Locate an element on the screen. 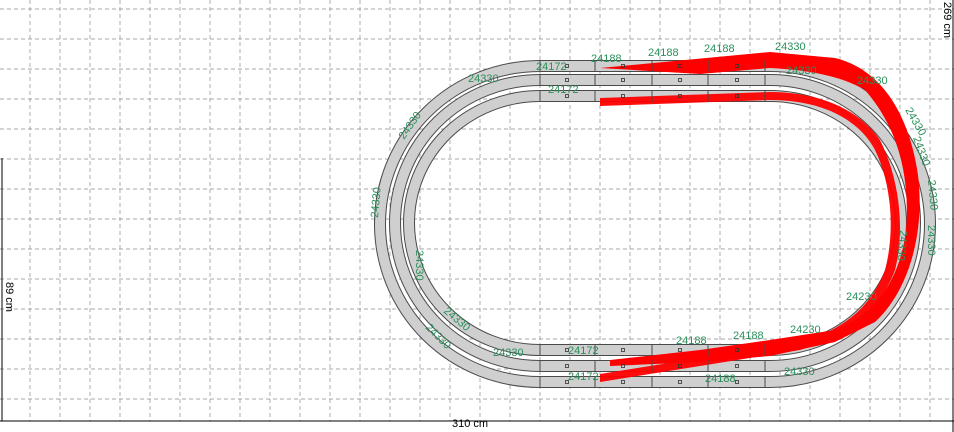 The width and height of the screenshot is (954, 432). part-label-bottom-8: 24330 is located at coordinates (508, 353).